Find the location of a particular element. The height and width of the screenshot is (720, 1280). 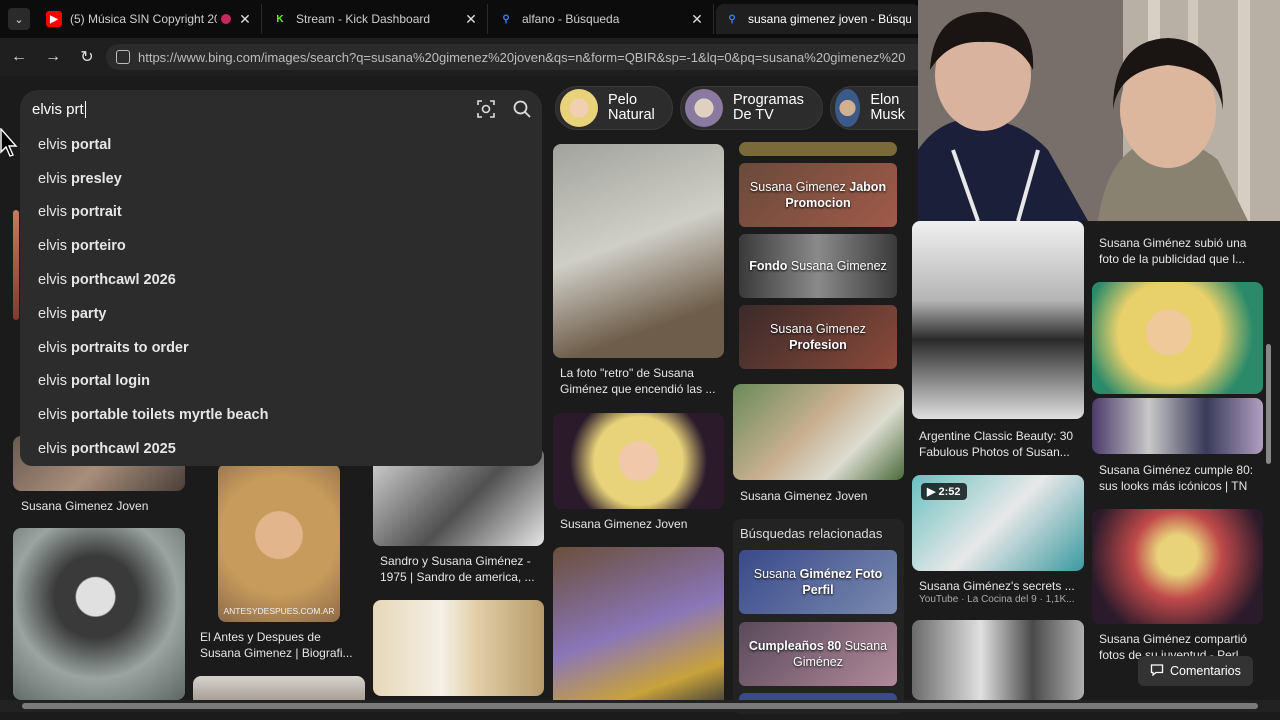

visual-search-icon is located at coordinates (486, 109).